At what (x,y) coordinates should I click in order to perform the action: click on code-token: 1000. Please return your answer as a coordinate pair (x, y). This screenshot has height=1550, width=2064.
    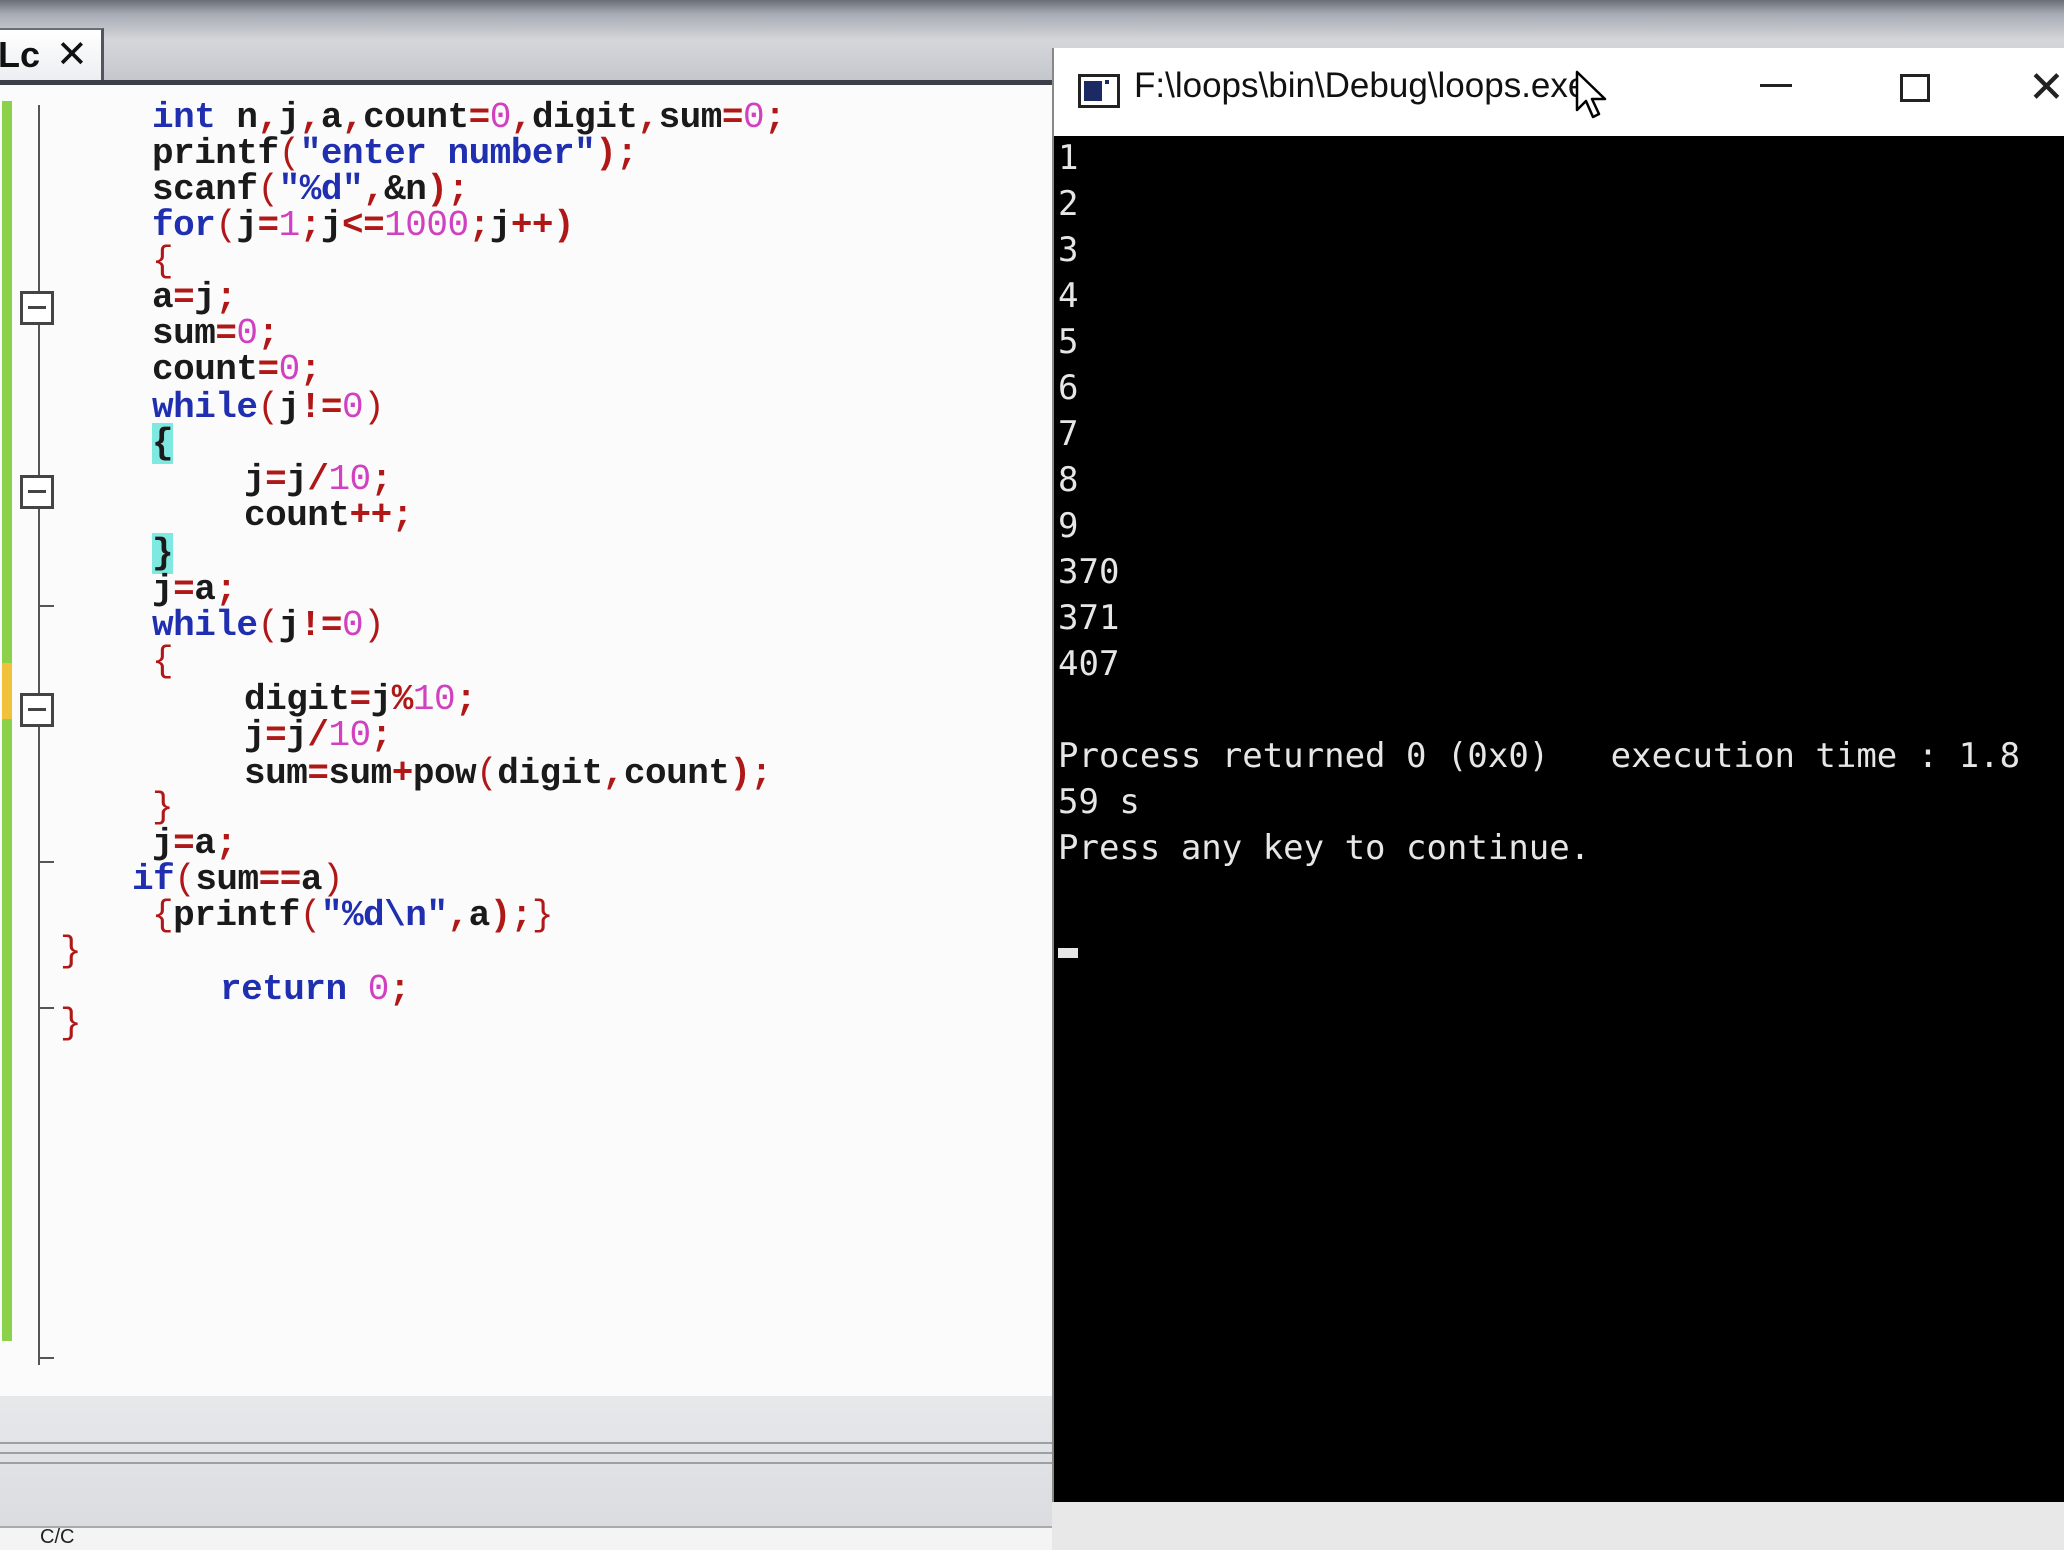
    Looking at the image, I should click on (426, 225).